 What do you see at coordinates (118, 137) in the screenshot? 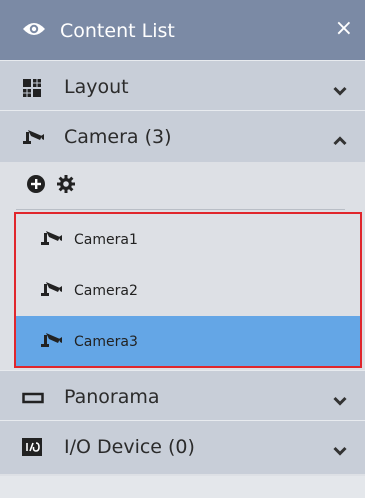
I see `section-camera-label: Camera (3)` at bounding box center [118, 137].